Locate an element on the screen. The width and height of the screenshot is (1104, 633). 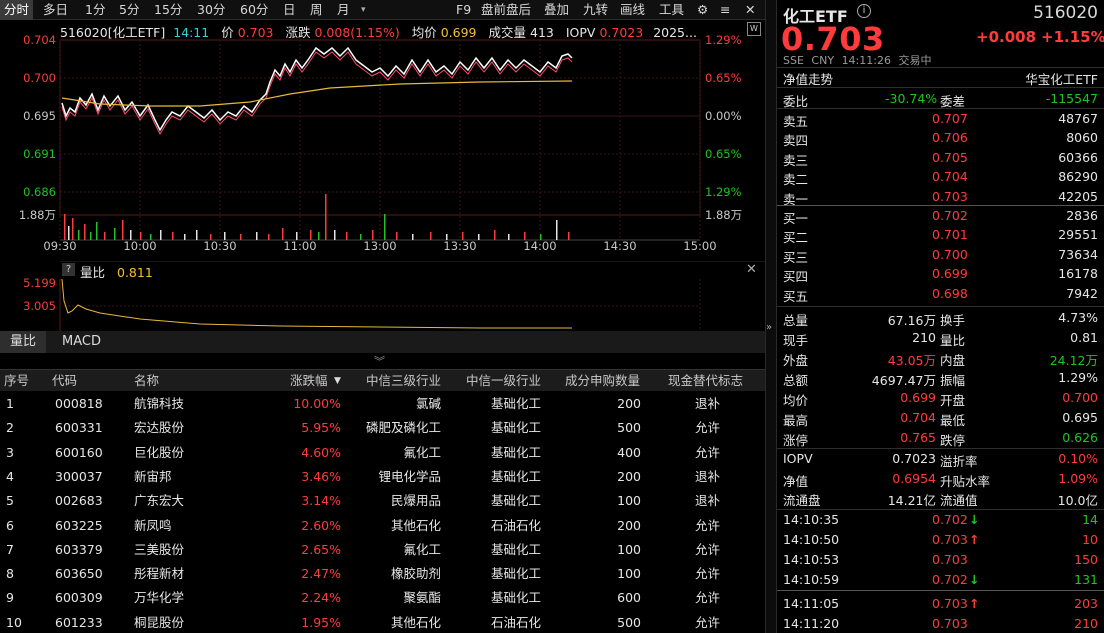
table-row: 5 002683 广东宏大 3.14% 民爆用品 基础化工 100 退补 is located at coordinates (382, 501).